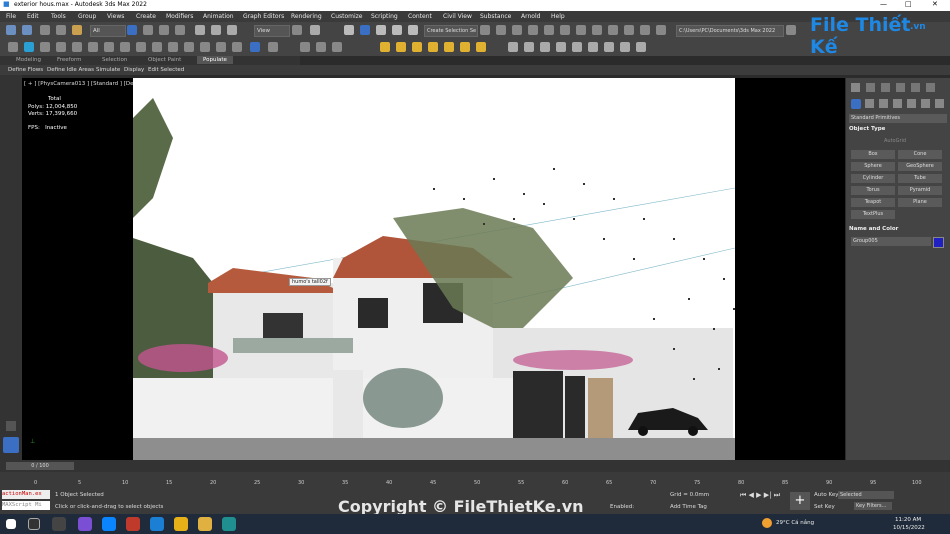 This screenshot has height=534, width=950. I want to click on object-type-rollout-header: Object Type, so click(897, 130).